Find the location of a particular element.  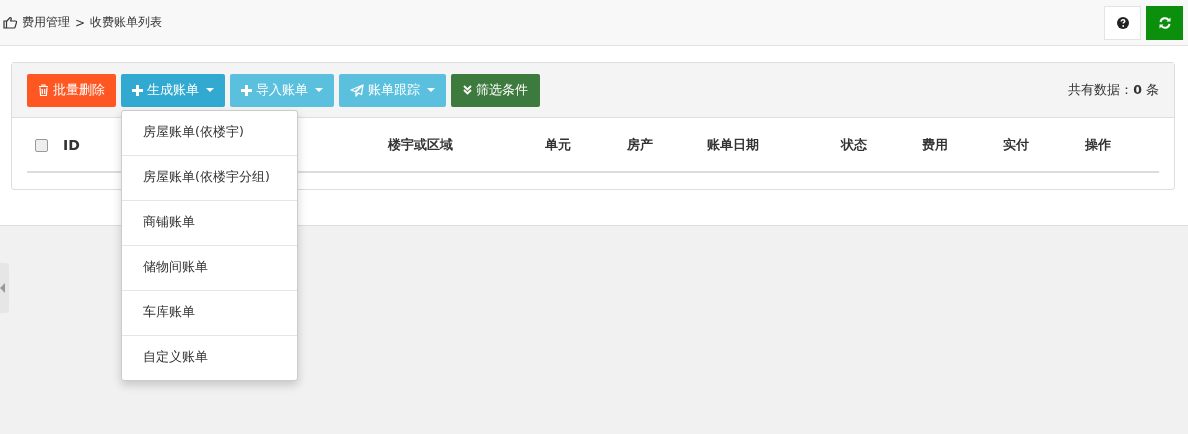

record-count: 共有数据：0 条 is located at coordinates (1113, 90).